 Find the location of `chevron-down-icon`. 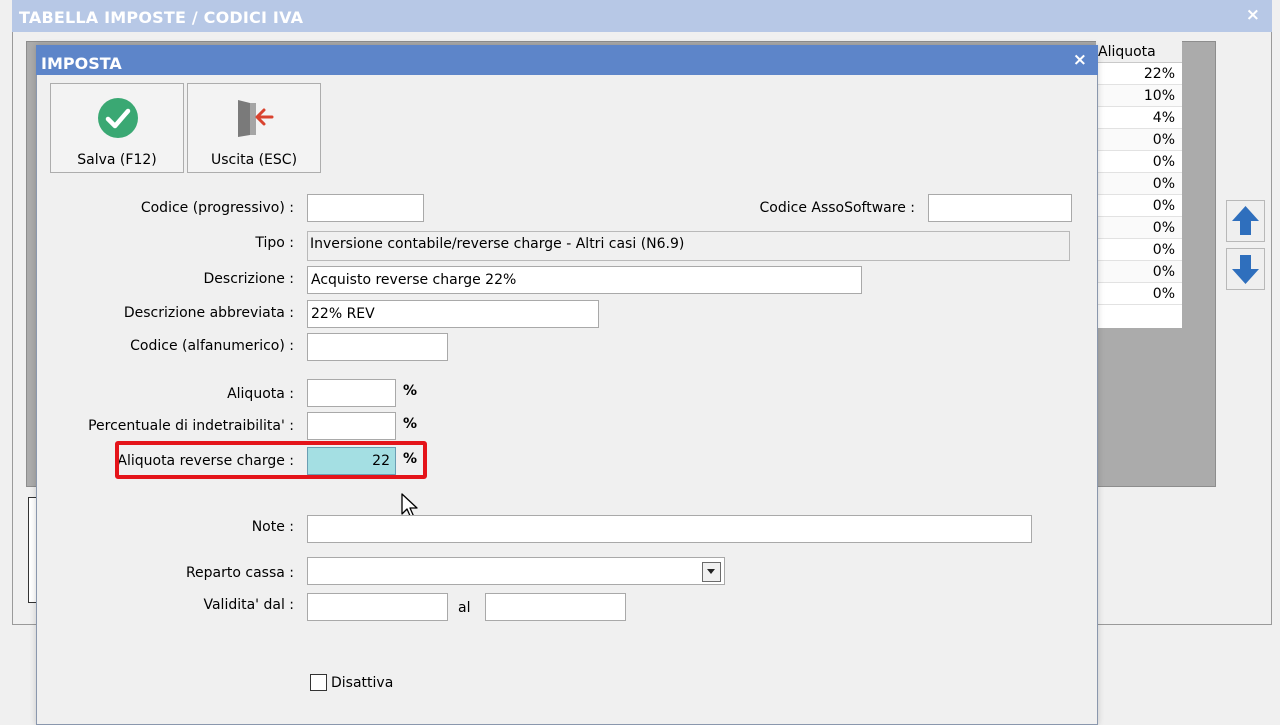

chevron-down-icon is located at coordinates (711, 572).